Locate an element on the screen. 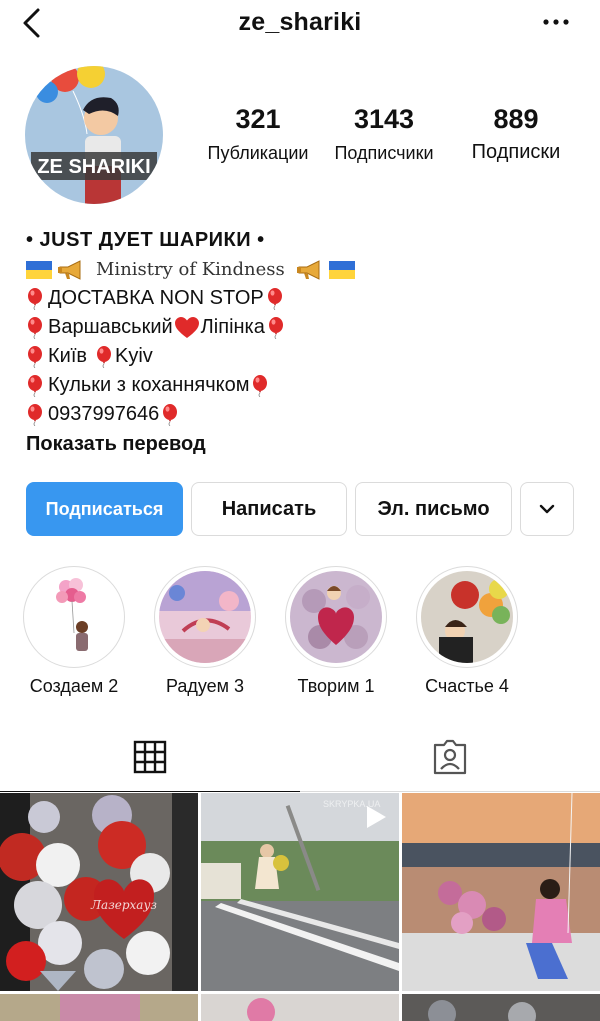 This screenshot has height=1021, width=600. profile-avatar: ZE SHARIKI is located at coordinates (94, 135).